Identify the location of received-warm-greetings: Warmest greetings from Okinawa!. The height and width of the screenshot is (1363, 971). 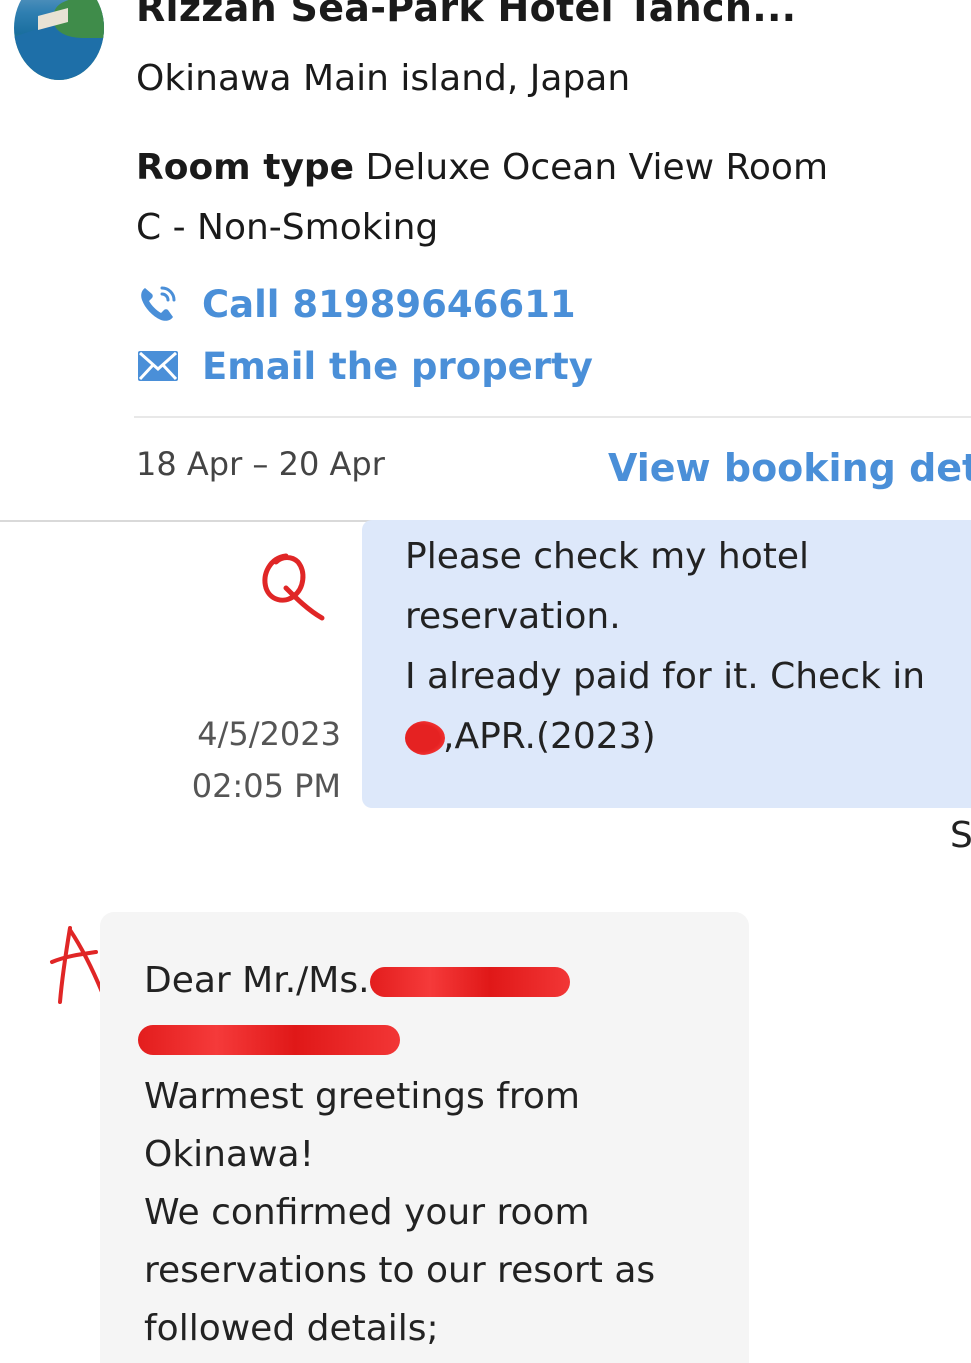
(362, 1125).